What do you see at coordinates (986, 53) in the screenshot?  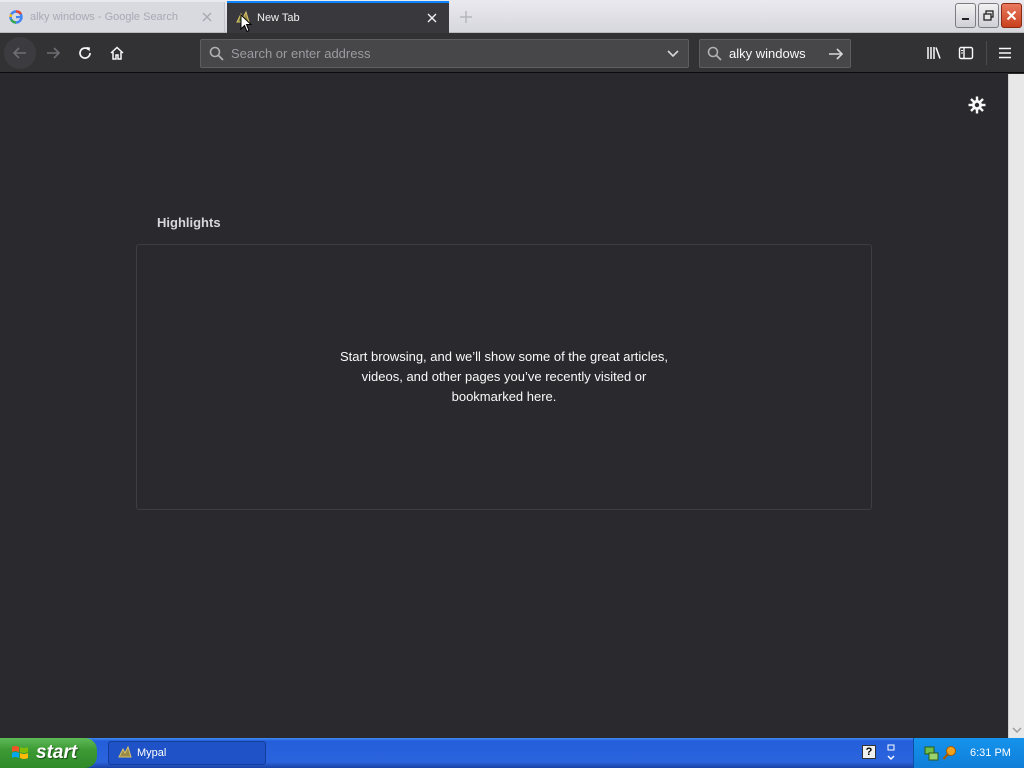 I see `toolbar-separator` at bounding box center [986, 53].